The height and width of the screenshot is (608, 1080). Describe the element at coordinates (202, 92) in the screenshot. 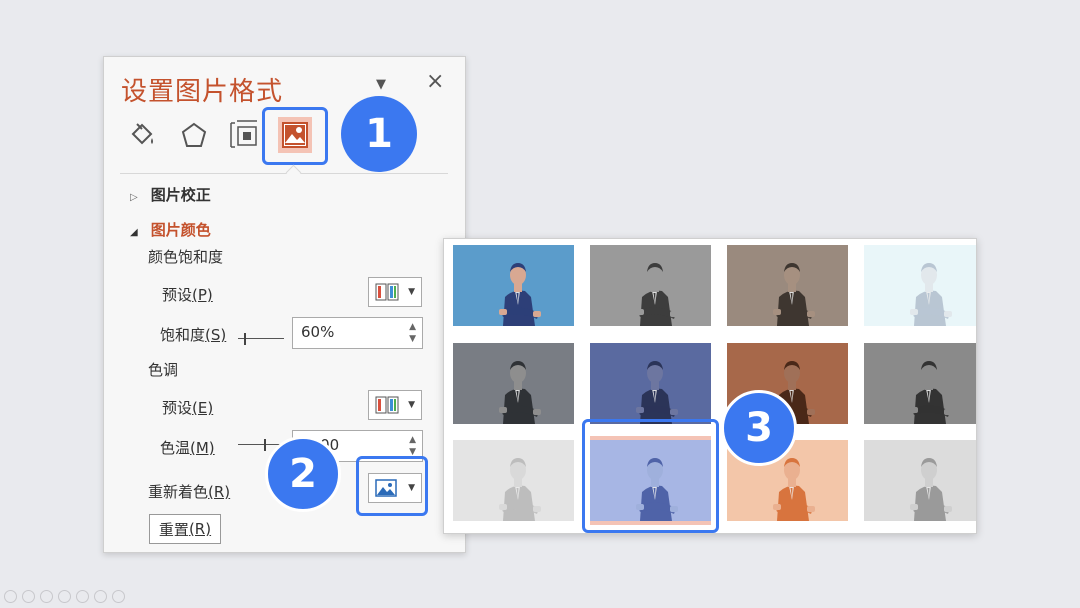

I see `panel-title: 设置图片格式` at that location.